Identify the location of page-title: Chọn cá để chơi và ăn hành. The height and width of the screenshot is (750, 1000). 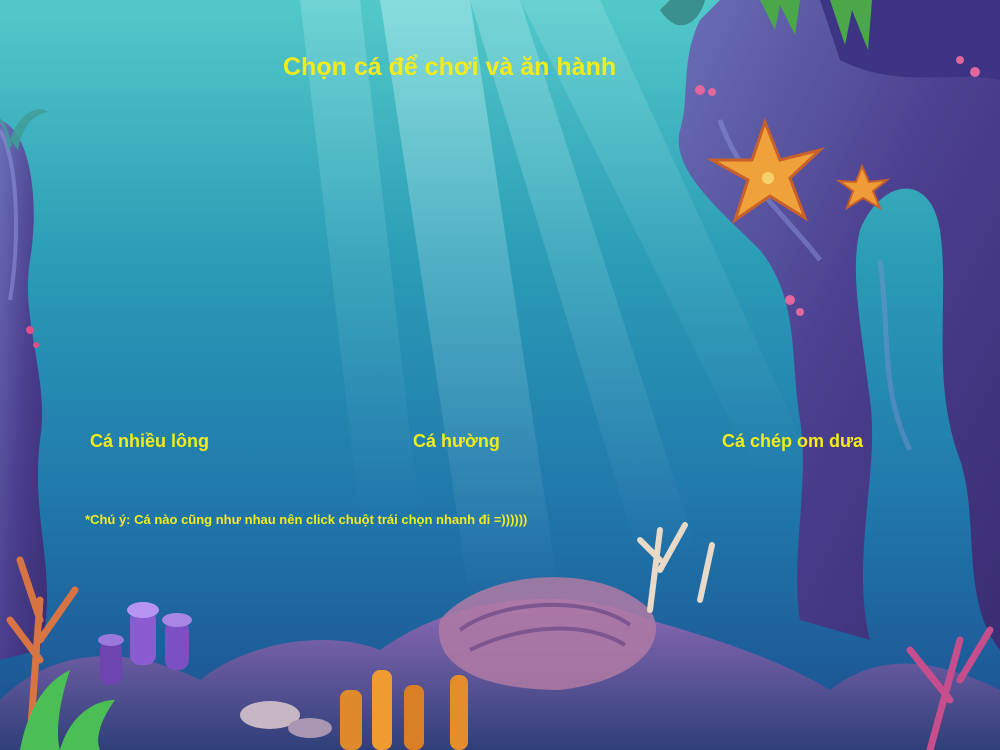
(450, 67).